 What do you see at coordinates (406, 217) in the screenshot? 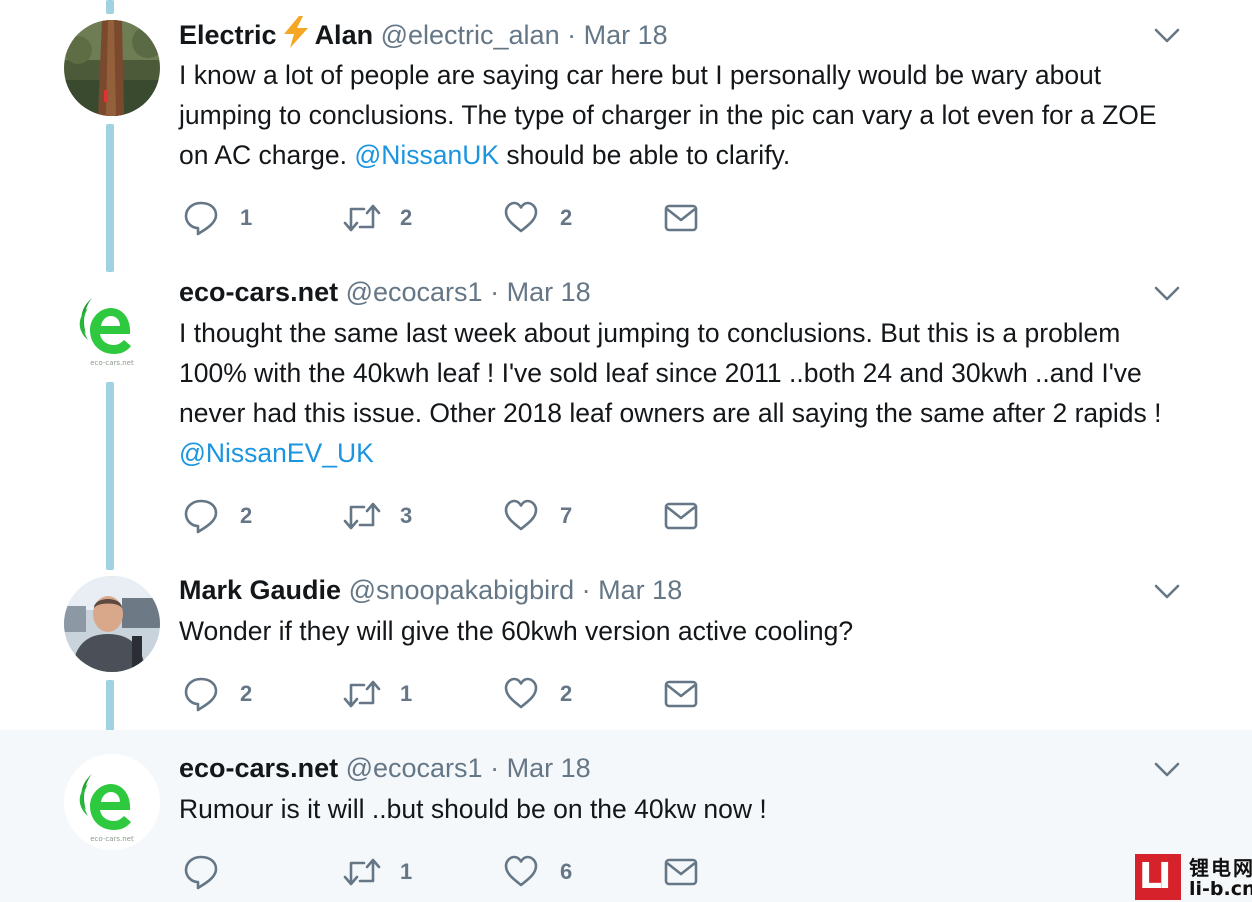
I see `retweet-count: 2` at bounding box center [406, 217].